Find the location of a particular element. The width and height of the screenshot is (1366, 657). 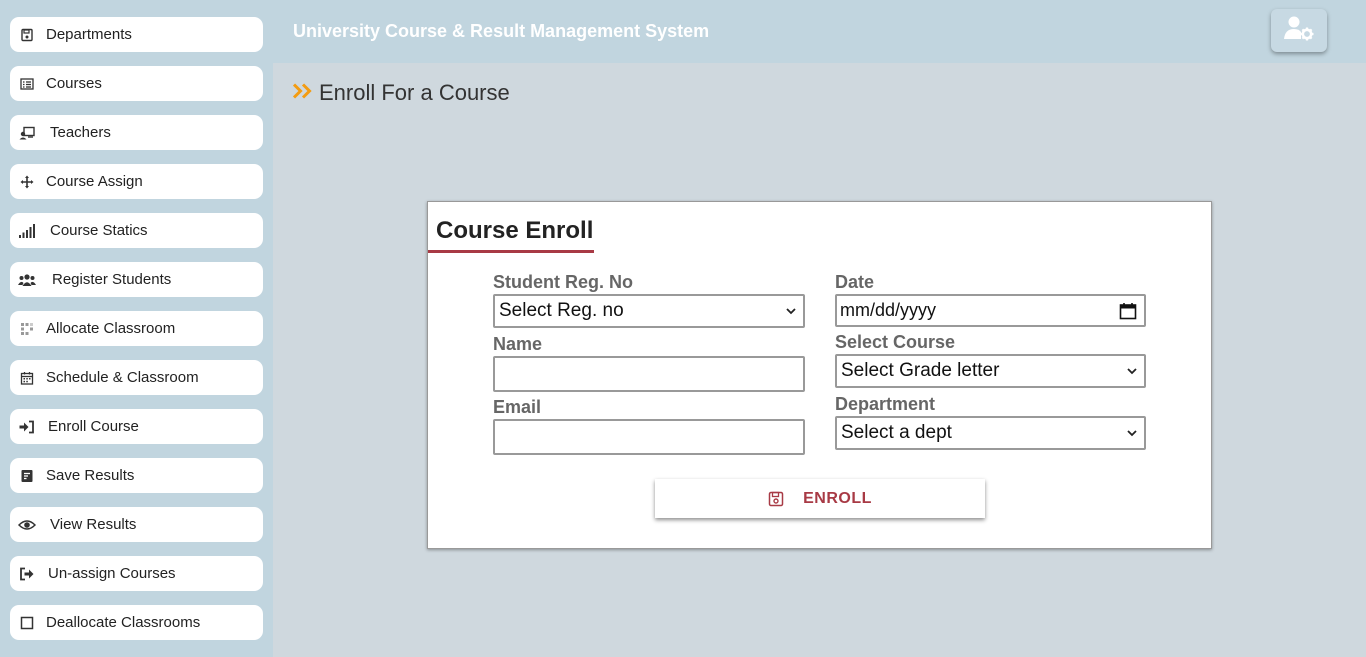

sidebar-item-label: Save Results is located at coordinates (90, 475).